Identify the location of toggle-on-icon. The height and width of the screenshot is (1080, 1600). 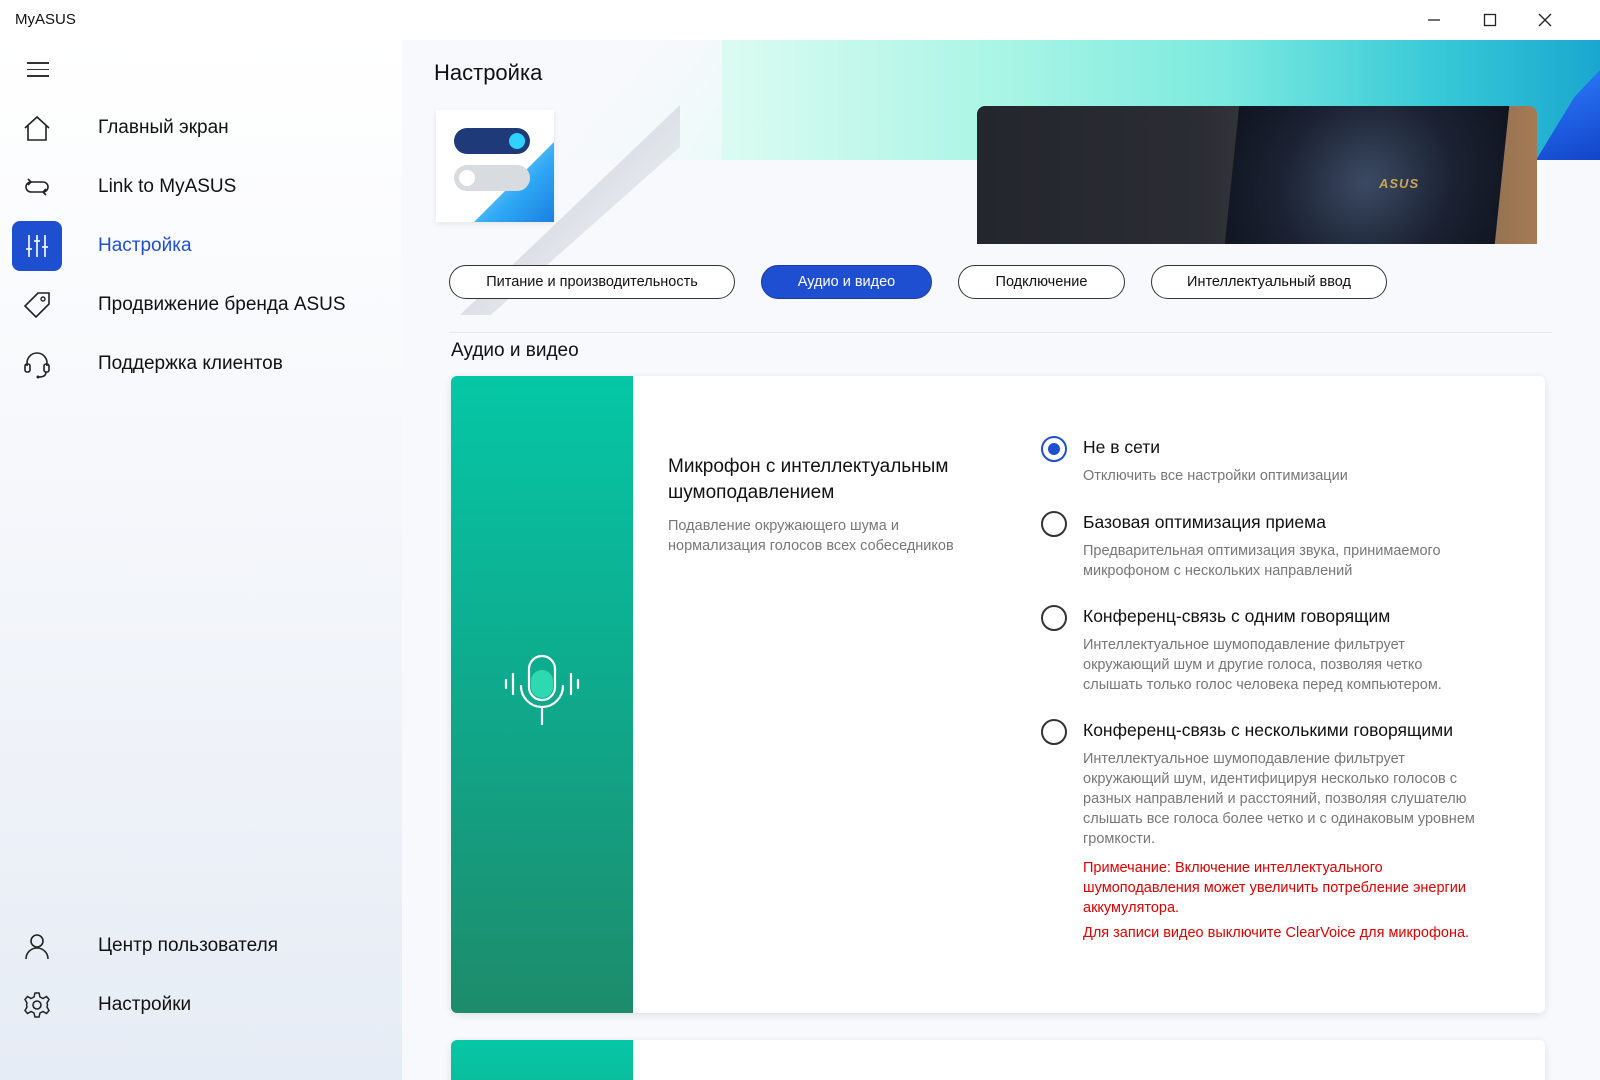
(492, 141).